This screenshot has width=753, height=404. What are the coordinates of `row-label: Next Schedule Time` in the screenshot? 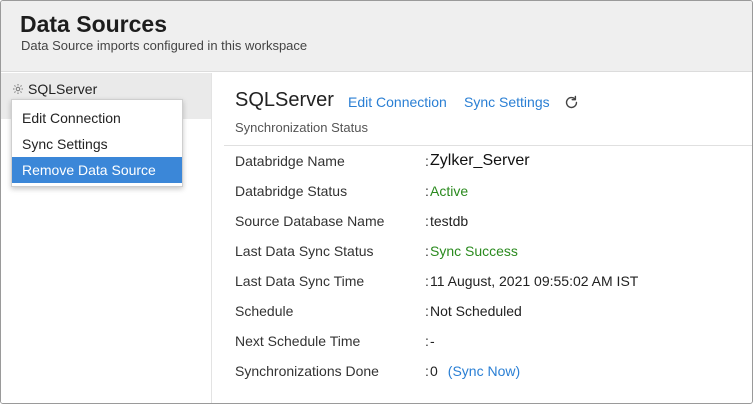 It's located at (298, 341).